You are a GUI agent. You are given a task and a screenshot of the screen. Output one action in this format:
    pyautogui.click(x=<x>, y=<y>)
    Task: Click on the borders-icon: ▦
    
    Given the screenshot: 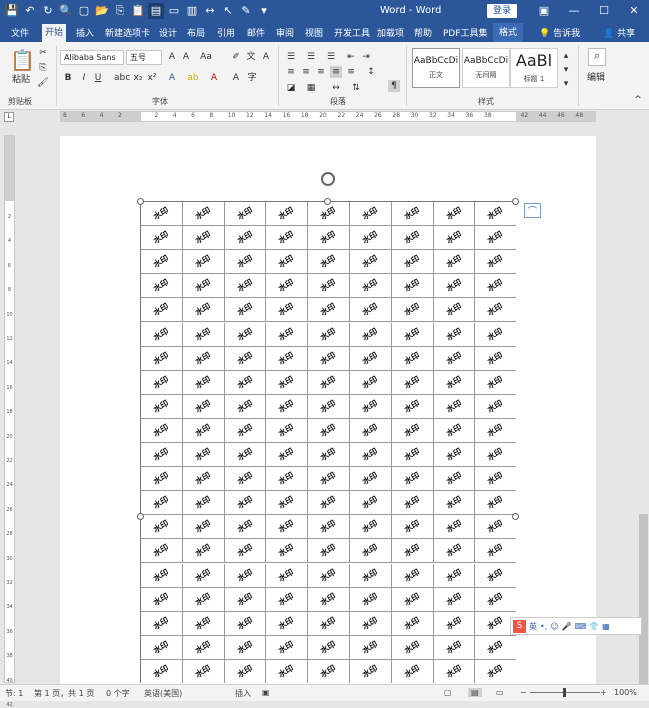 What is the action you would take?
    pyautogui.click(x=311, y=88)
    